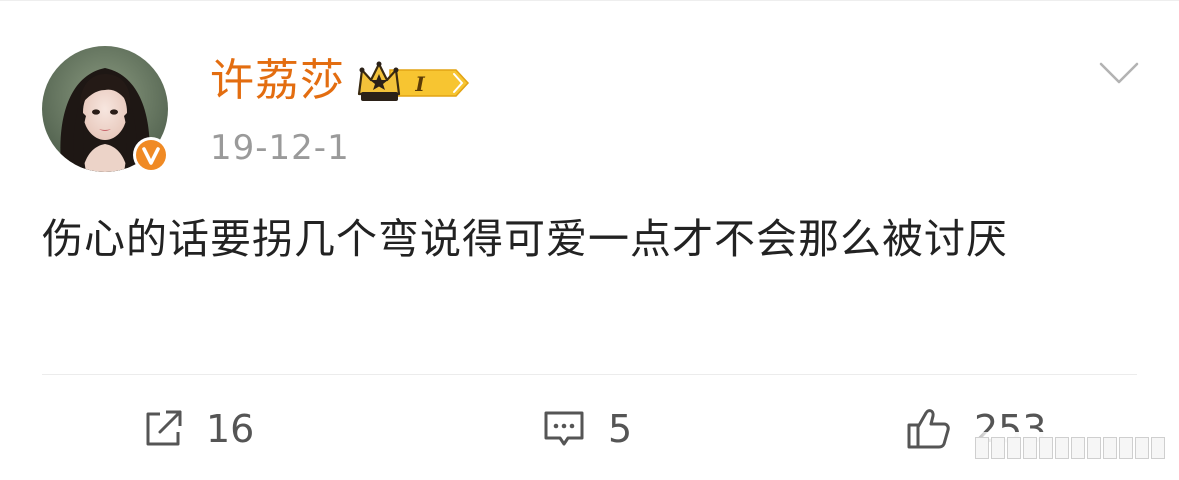  What do you see at coordinates (230, 429) in the screenshot?
I see `repost-count: 16` at bounding box center [230, 429].